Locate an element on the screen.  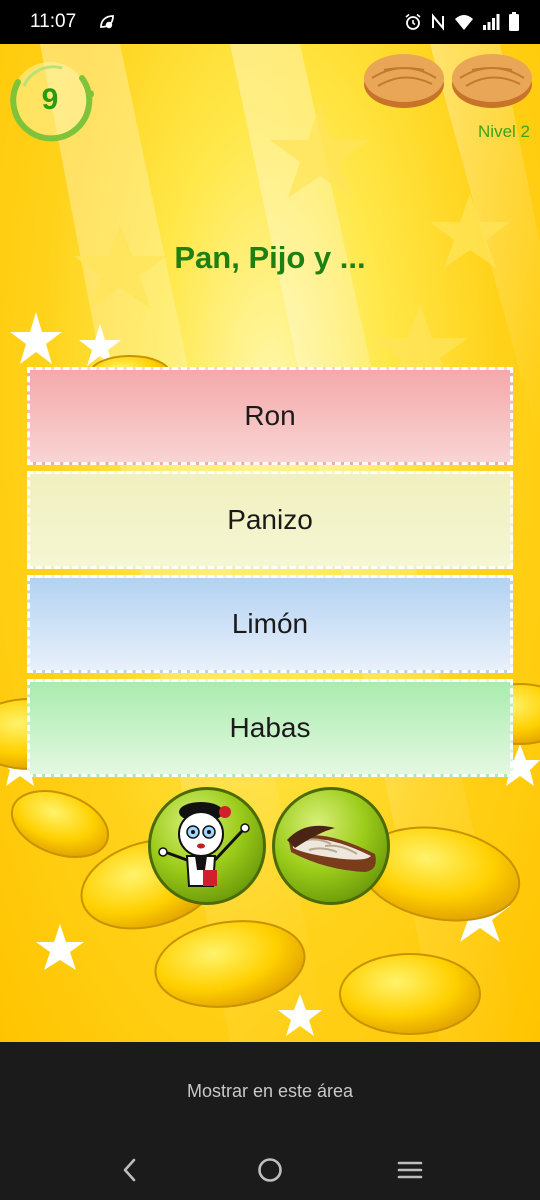
battery-icon is located at coordinates (514, 21).